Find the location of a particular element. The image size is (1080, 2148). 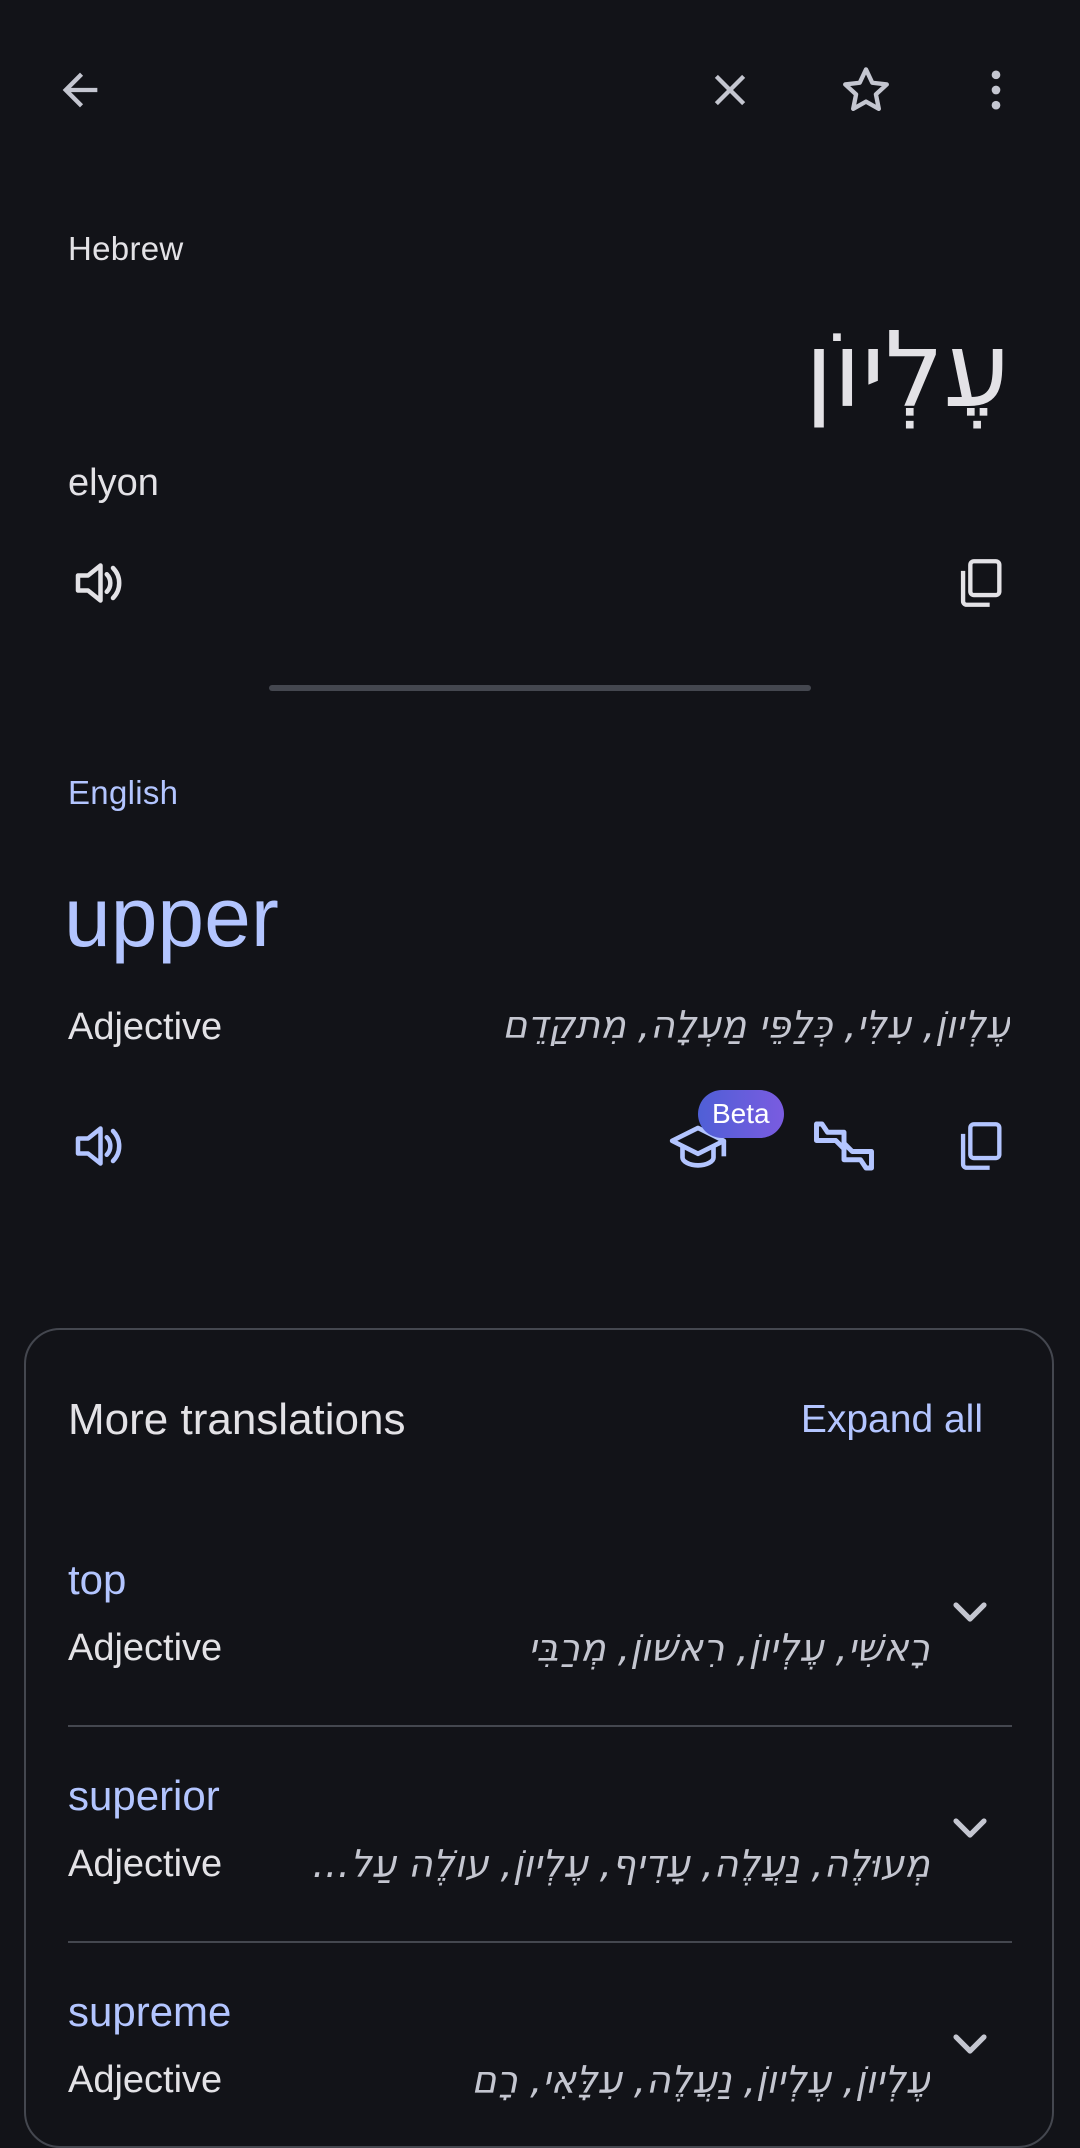

expand-all-button: Expand all is located at coordinates (892, 1420).